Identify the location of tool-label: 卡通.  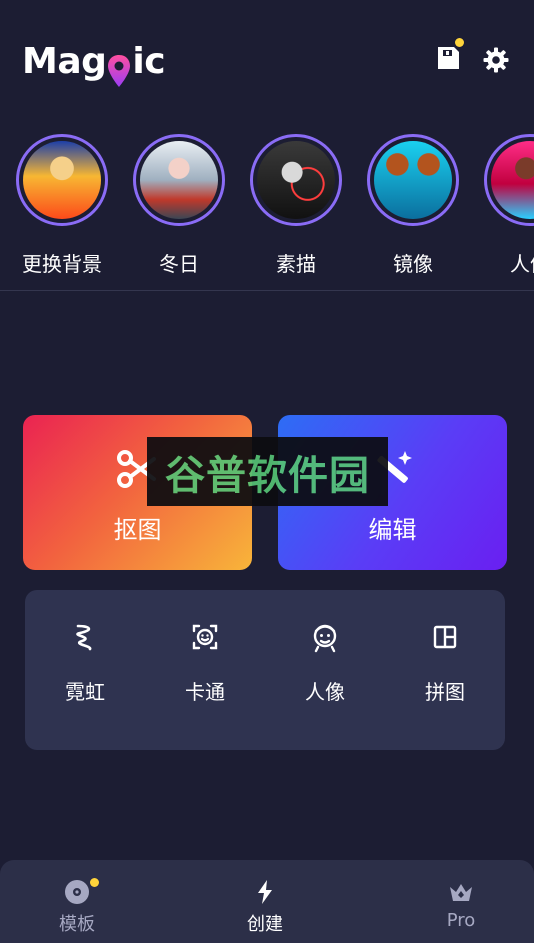
(205, 692).